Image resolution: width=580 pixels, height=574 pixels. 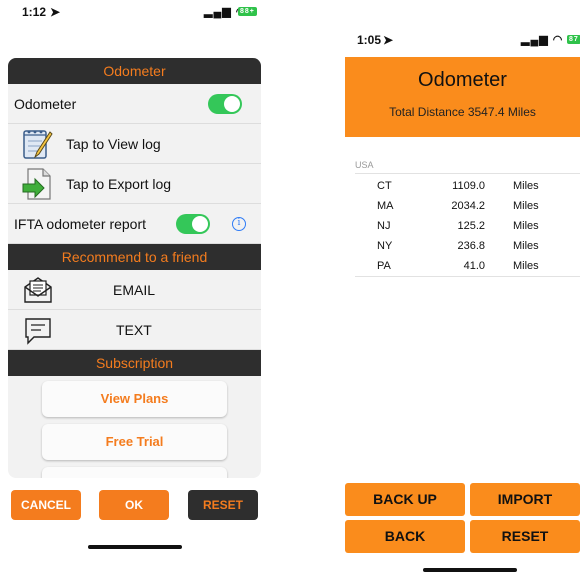 I want to click on battery-icon: 88+, so click(x=247, y=11).